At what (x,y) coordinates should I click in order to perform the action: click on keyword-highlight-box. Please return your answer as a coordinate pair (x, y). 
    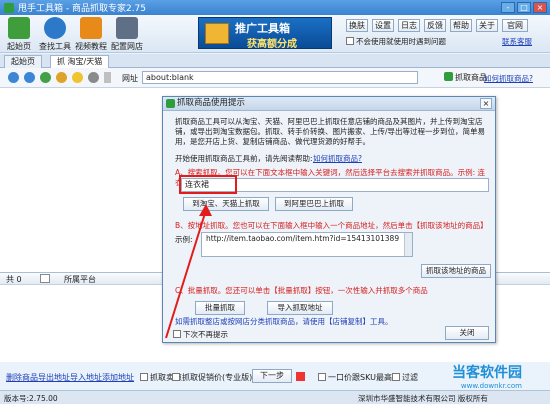
    Looking at the image, I should click on (208, 184).